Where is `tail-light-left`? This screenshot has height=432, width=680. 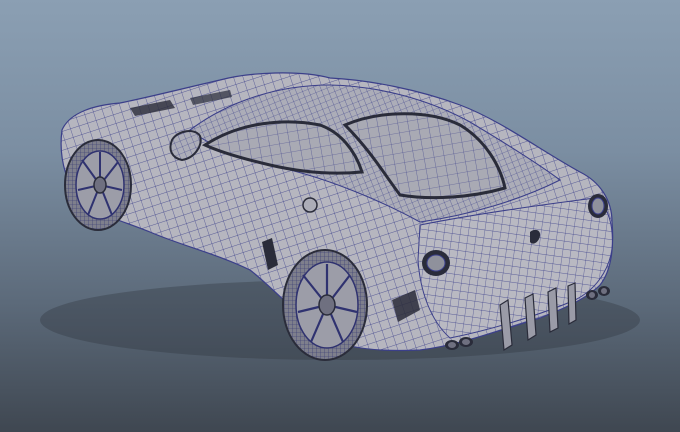 tail-light-left is located at coordinates (436, 263).